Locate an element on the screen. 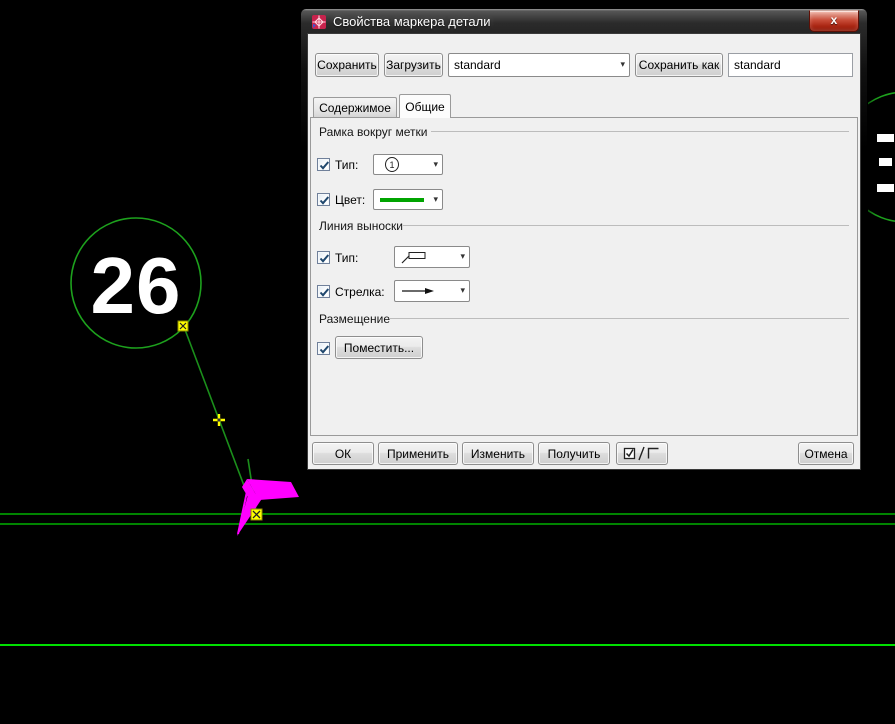 This screenshot has width=895, height=724. leader-style-icon is located at coordinates (413, 258).